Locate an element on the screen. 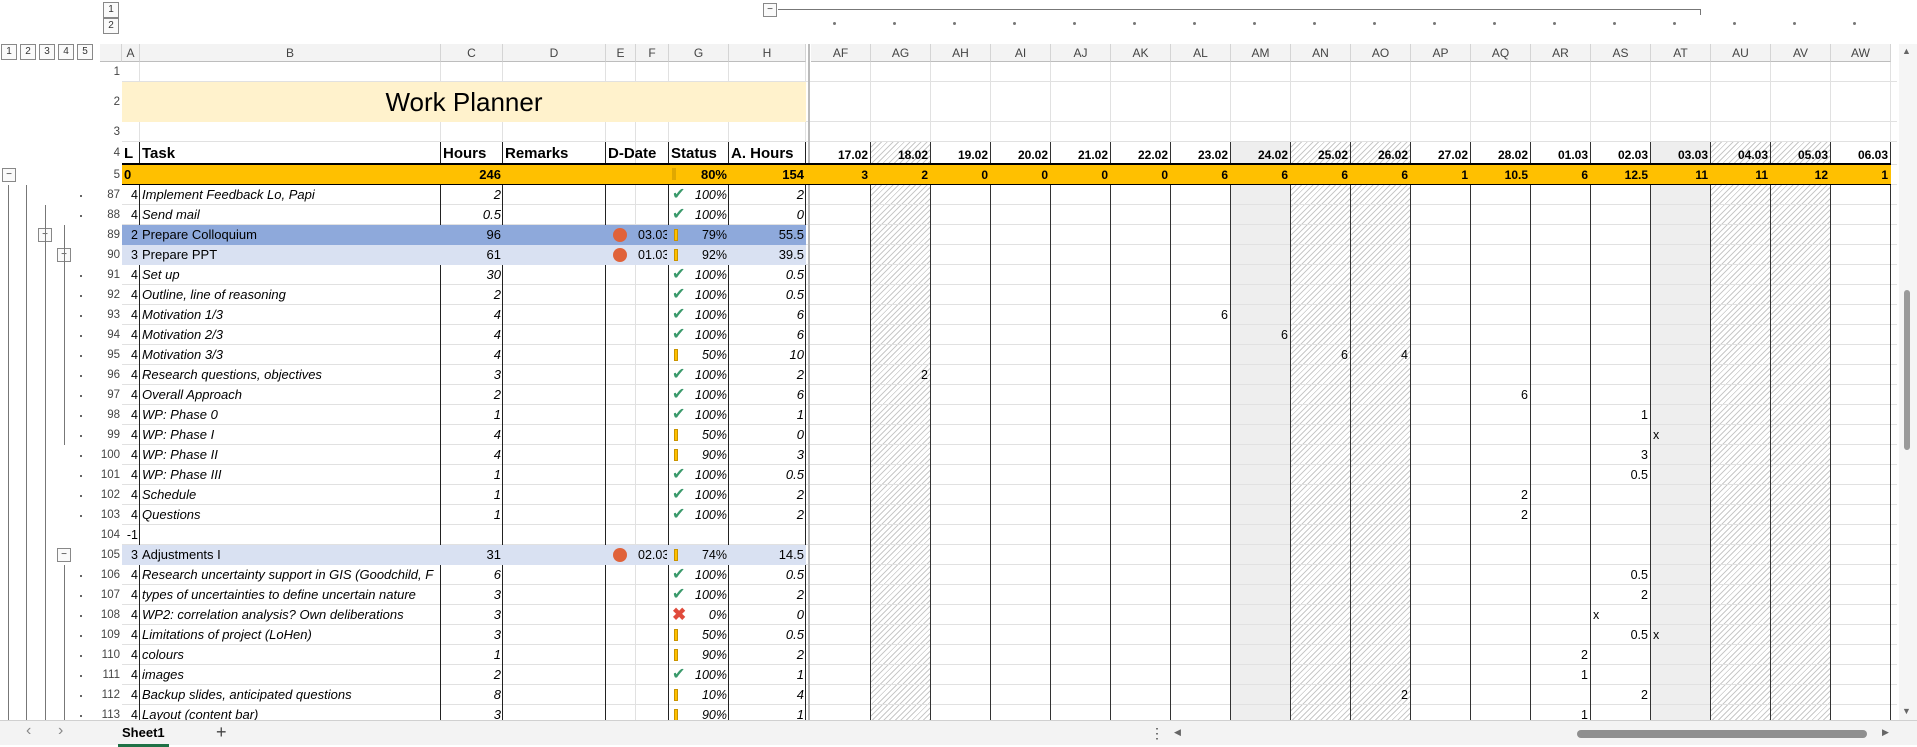  column-header-B: B is located at coordinates (290, 53).